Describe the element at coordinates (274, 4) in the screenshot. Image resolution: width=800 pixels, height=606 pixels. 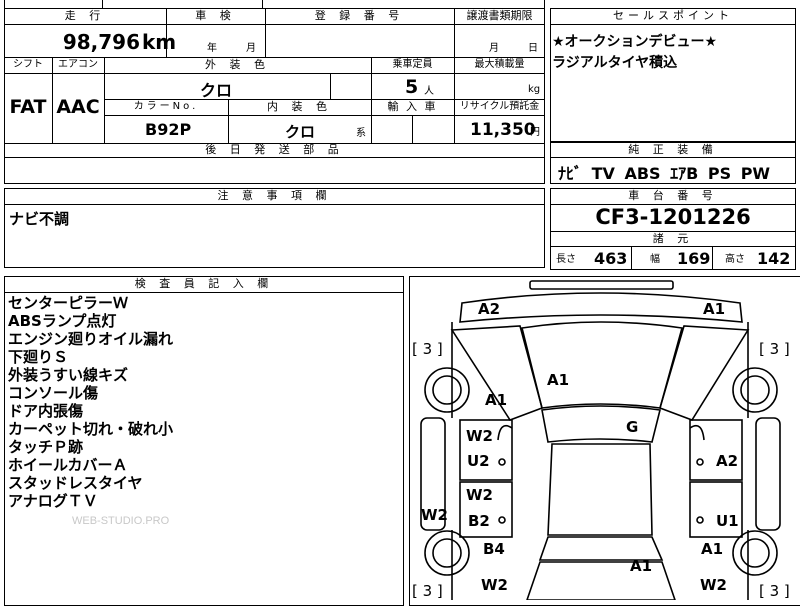
I see `top-cut-row` at that location.